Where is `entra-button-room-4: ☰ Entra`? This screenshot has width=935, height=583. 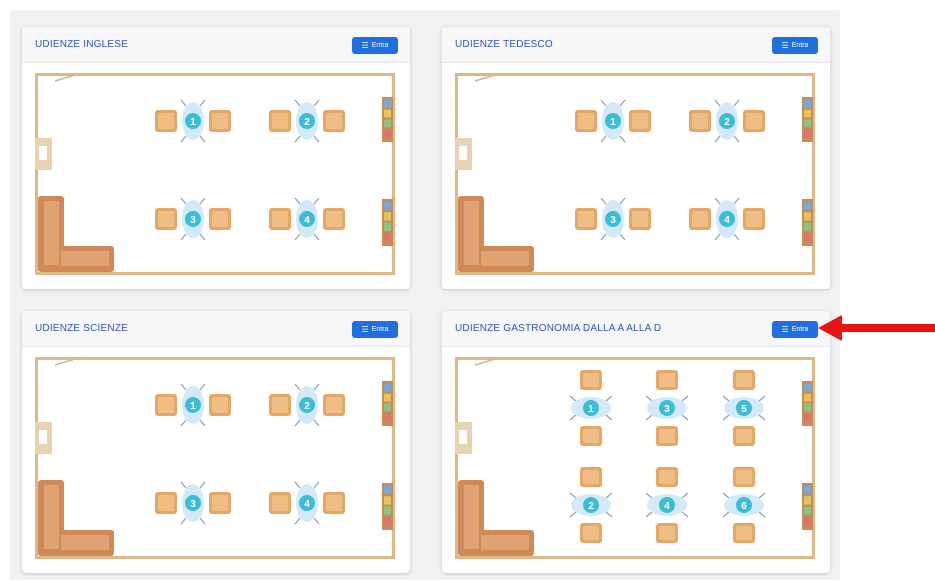 entra-button-room-4: ☰ Entra is located at coordinates (795, 329).